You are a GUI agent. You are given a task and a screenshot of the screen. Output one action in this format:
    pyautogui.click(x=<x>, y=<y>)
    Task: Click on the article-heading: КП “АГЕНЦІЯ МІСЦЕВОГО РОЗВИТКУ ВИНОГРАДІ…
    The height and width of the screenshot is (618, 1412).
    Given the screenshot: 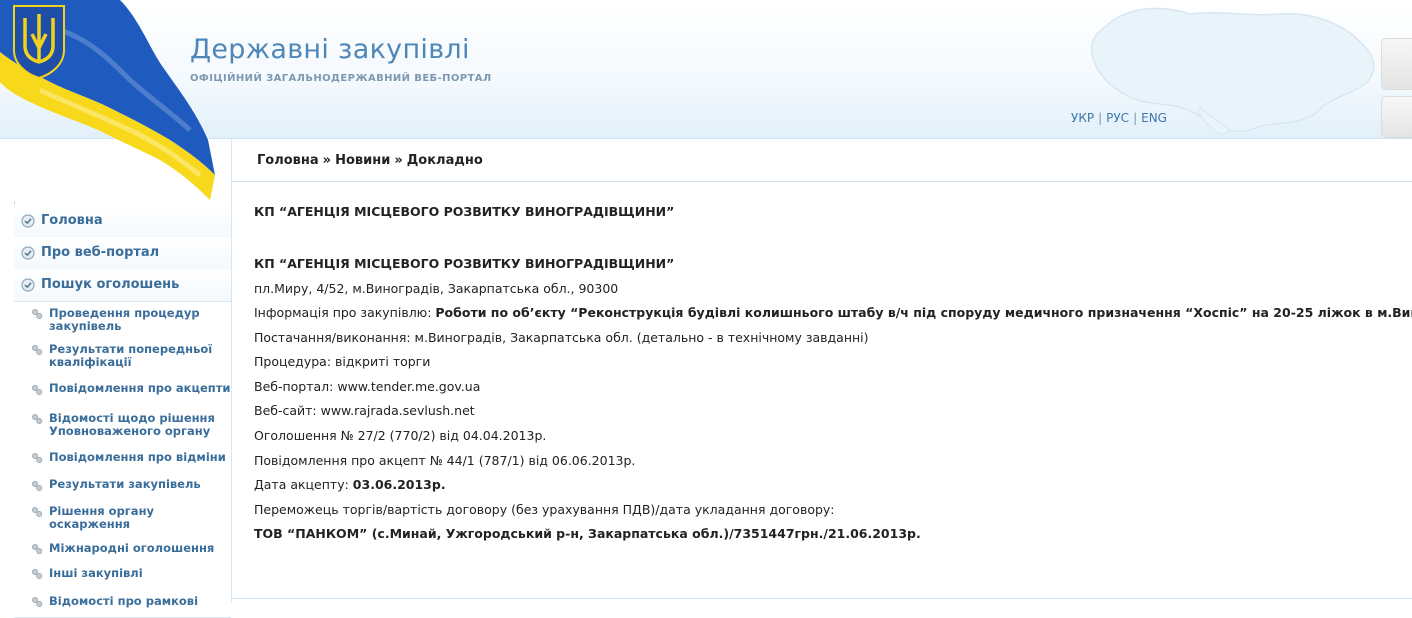 What is the action you would take?
    pyautogui.click(x=464, y=211)
    